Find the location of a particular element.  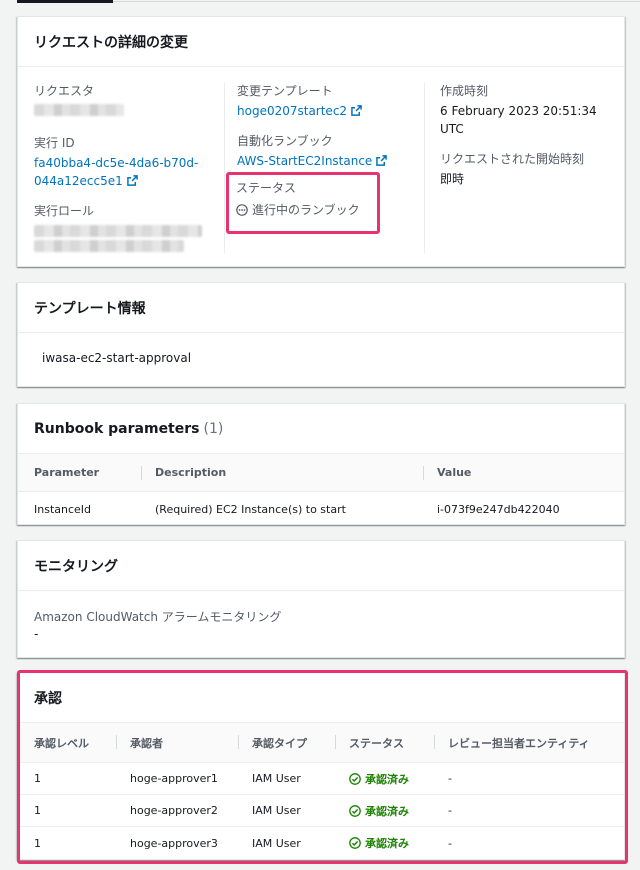

column-header: Value is located at coordinates (446, 472).